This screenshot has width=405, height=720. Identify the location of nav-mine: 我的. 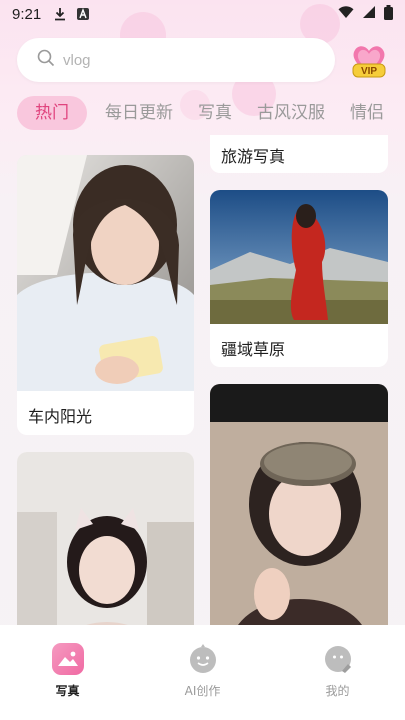
(338, 671).